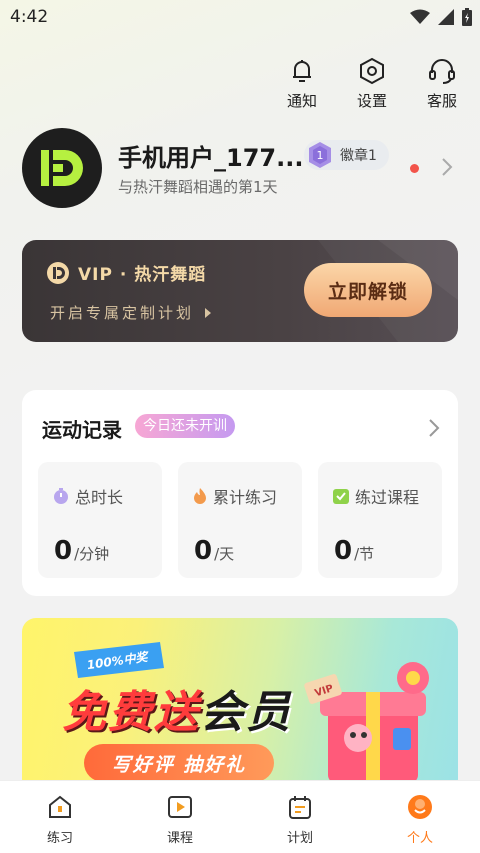 This screenshot has height=853, width=480. Describe the element at coordinates (387, 497) in the screenshot. I see `stat-label: 练过课程` at that location.